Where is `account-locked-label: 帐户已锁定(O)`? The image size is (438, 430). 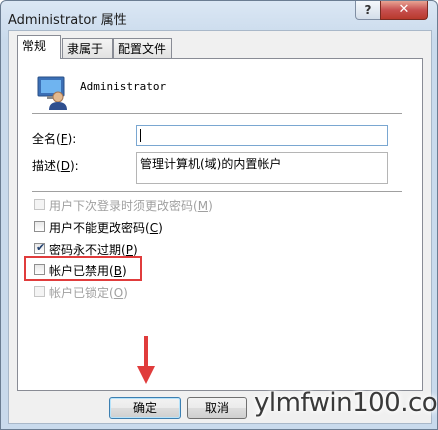 account-locked-label: 帐户已锁定(O) is located at coordinates (88, 293).